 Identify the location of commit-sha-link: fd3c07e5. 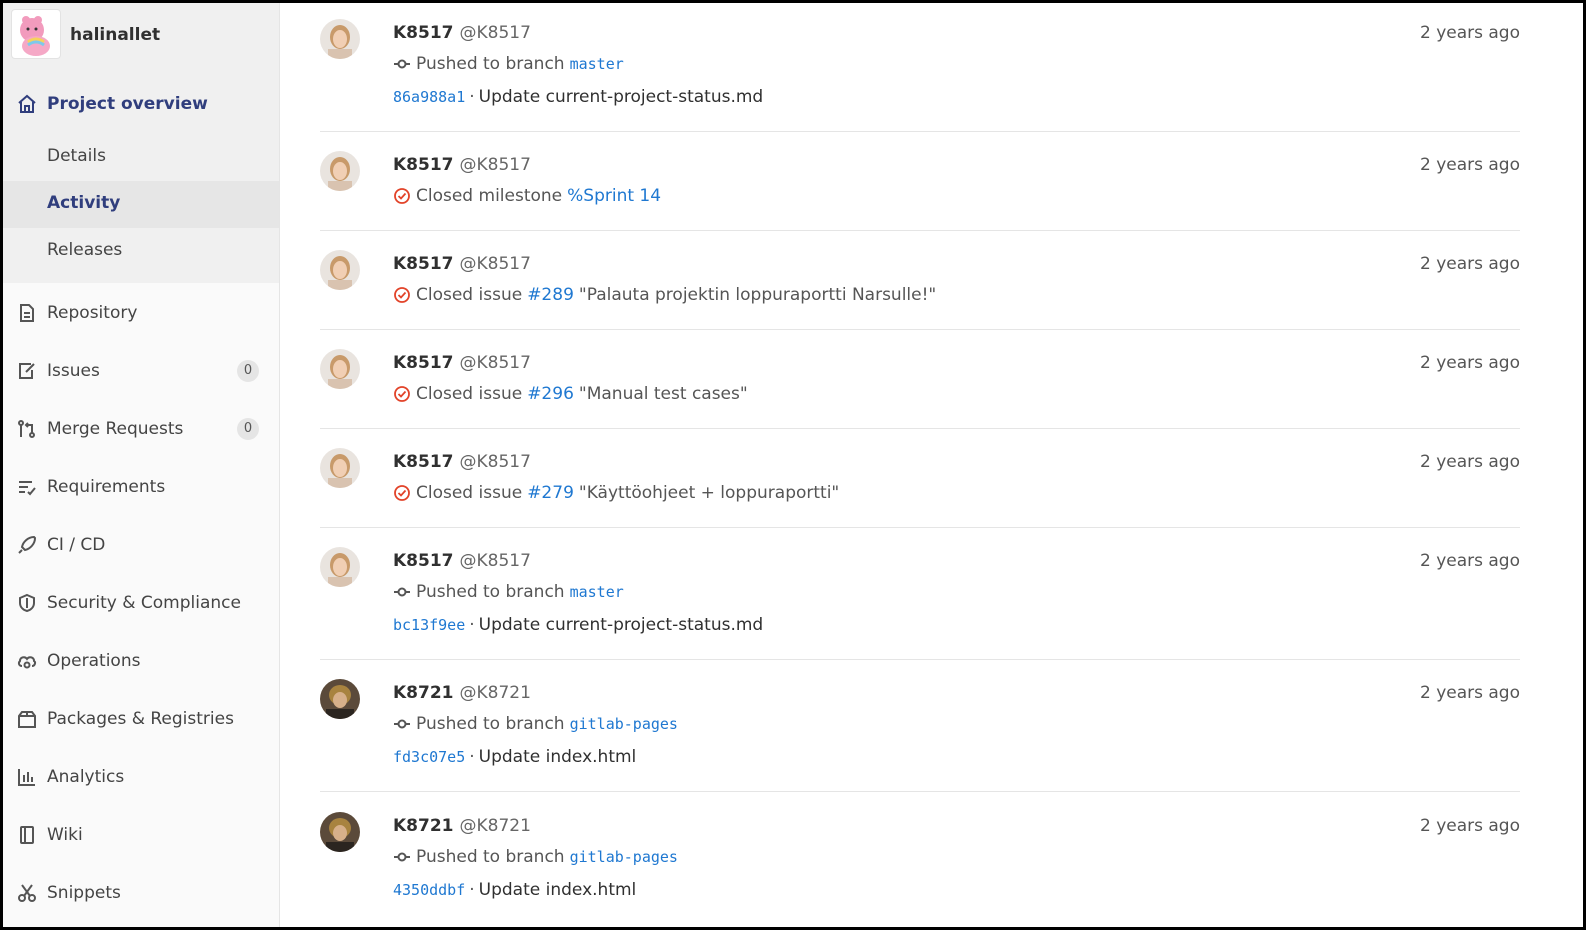
(429, 757).